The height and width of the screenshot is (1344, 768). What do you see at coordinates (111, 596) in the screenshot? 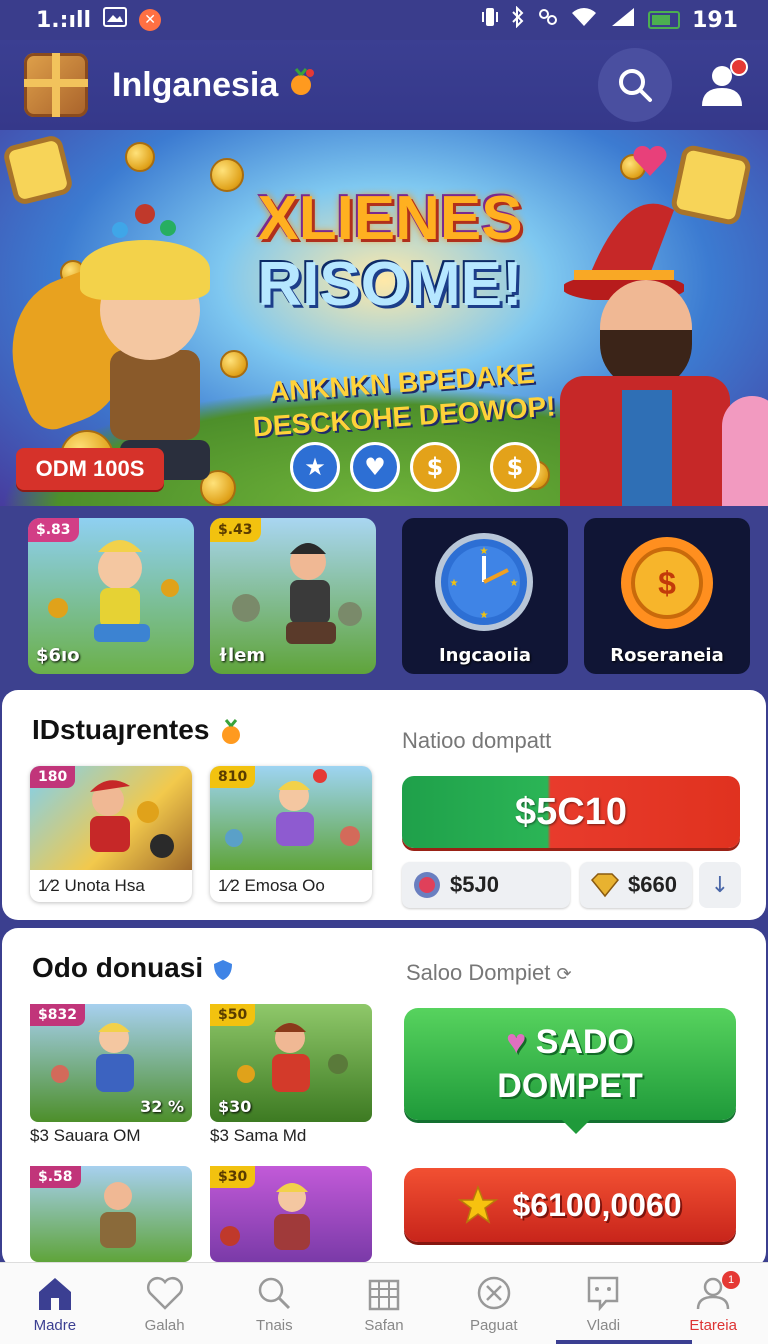
I see `tile-game-1: $.83 $6ıo` at bounding box center [111, 596].